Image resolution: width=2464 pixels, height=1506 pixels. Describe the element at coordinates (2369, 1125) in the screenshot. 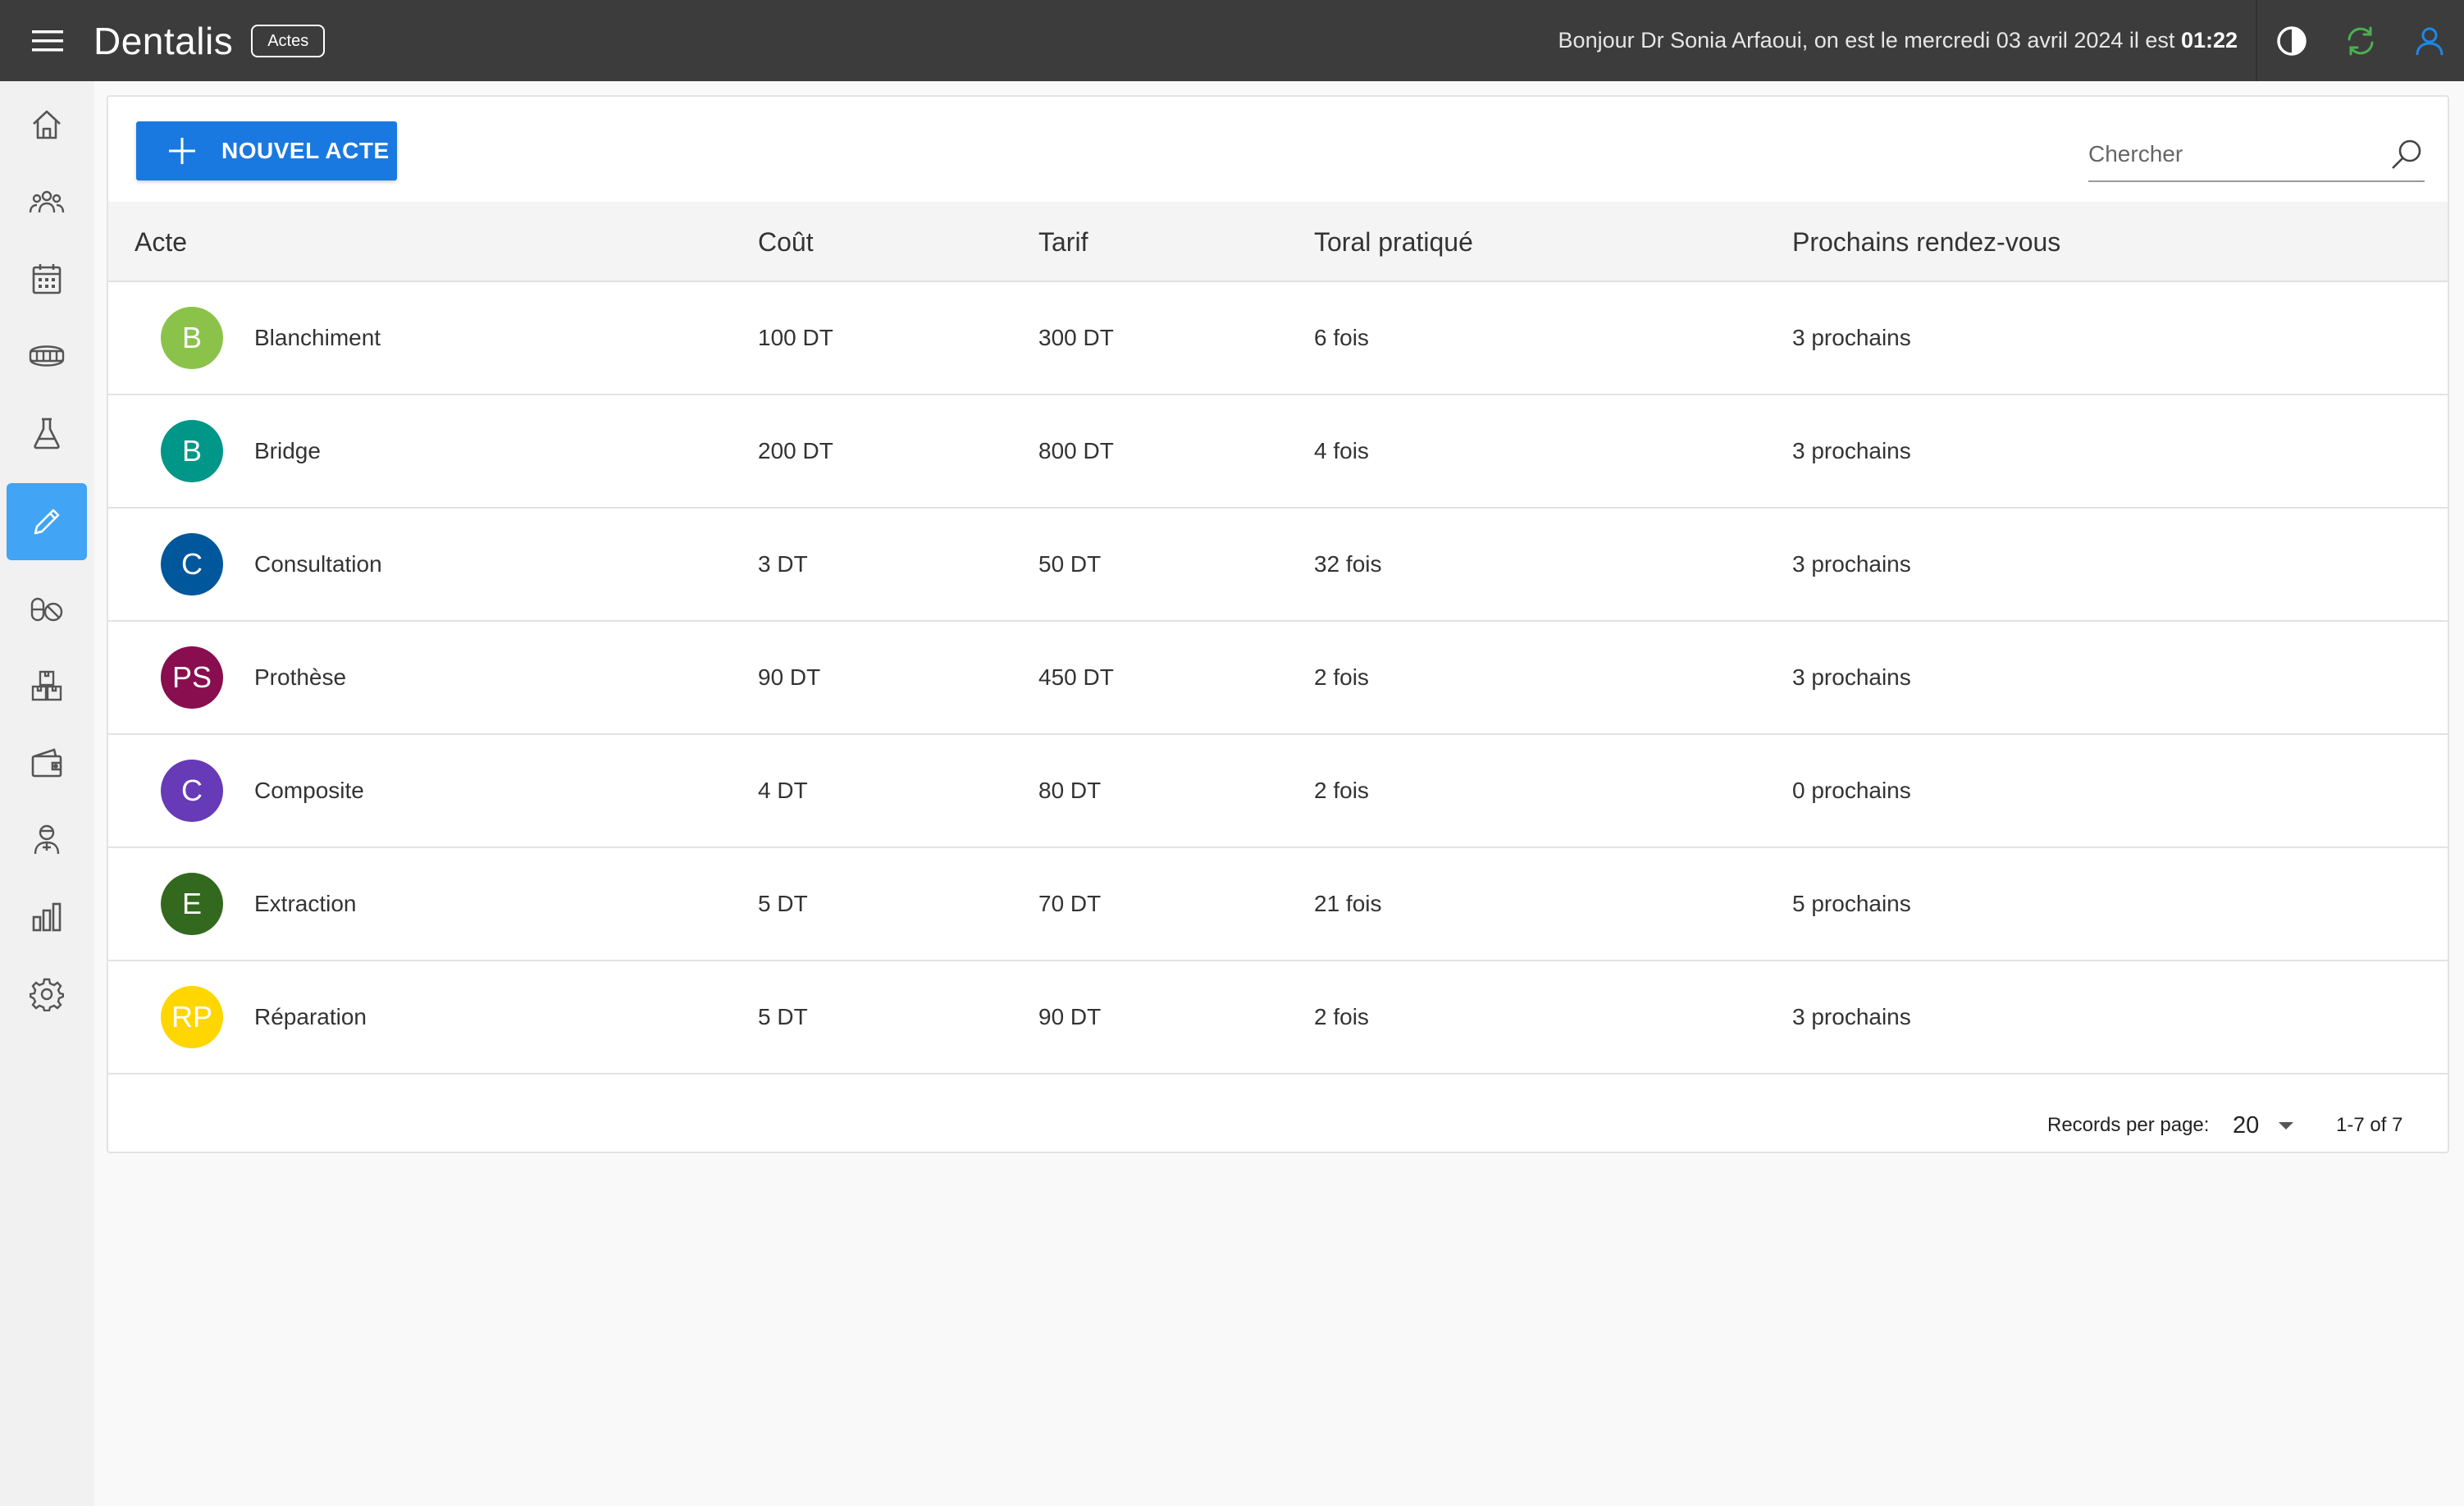

I see `pagination-range: 1-7 of 7` at that location.